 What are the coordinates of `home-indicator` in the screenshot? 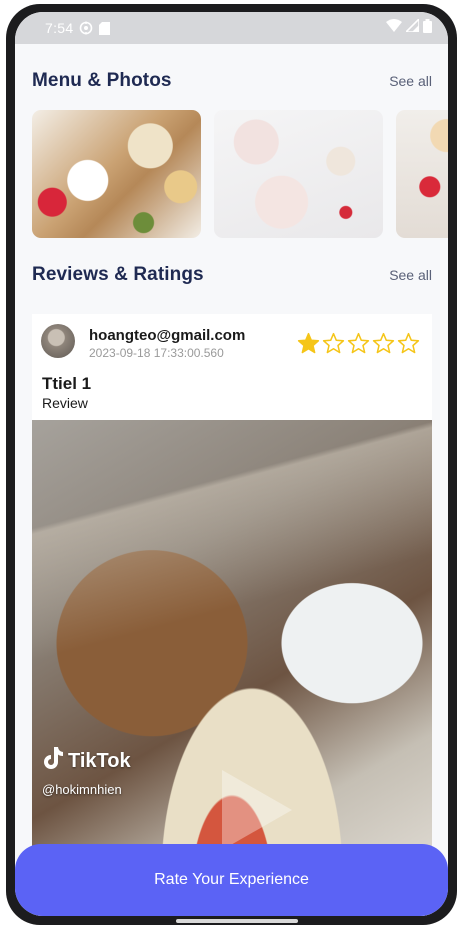 It's located at (237, 921).